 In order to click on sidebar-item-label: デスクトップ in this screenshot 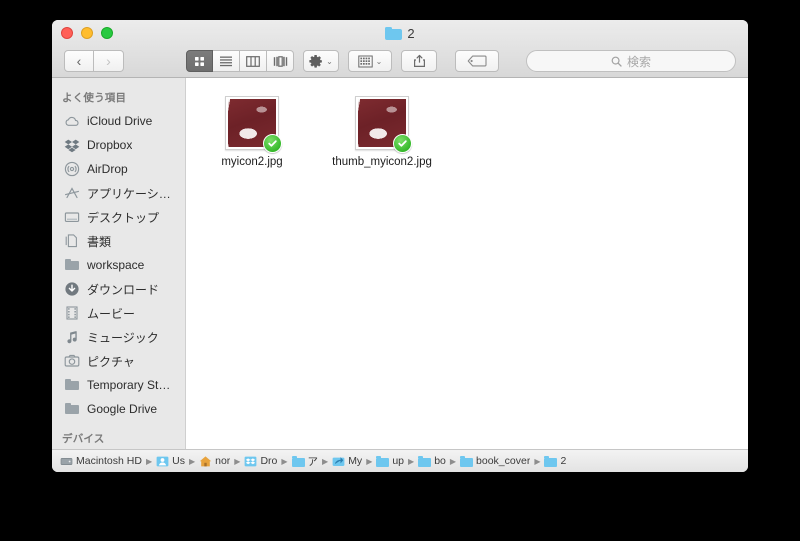, I will do `click(123, 217)`.